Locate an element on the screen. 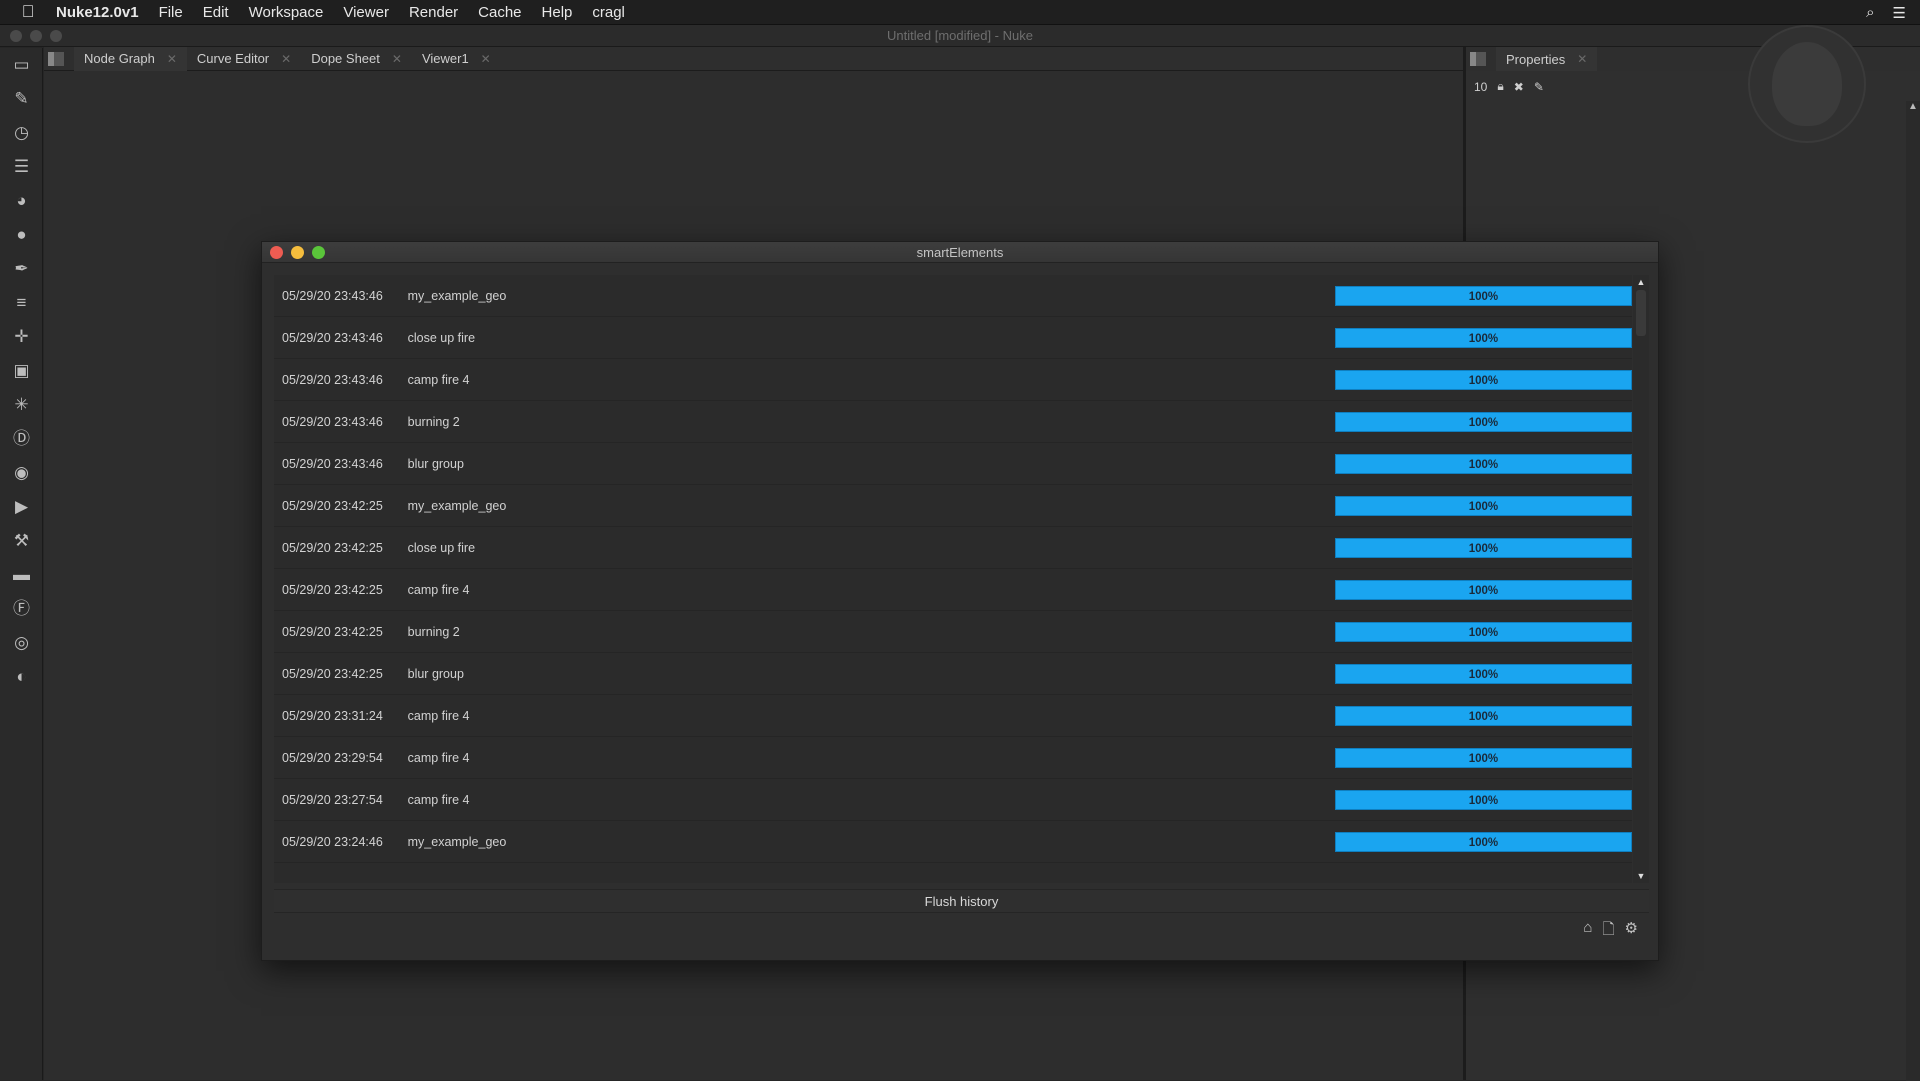 Image resolution: width=1920 pixels, height=1081 pixels. toolbar-particles-button: ✳ is located at coordinates (21, 405).